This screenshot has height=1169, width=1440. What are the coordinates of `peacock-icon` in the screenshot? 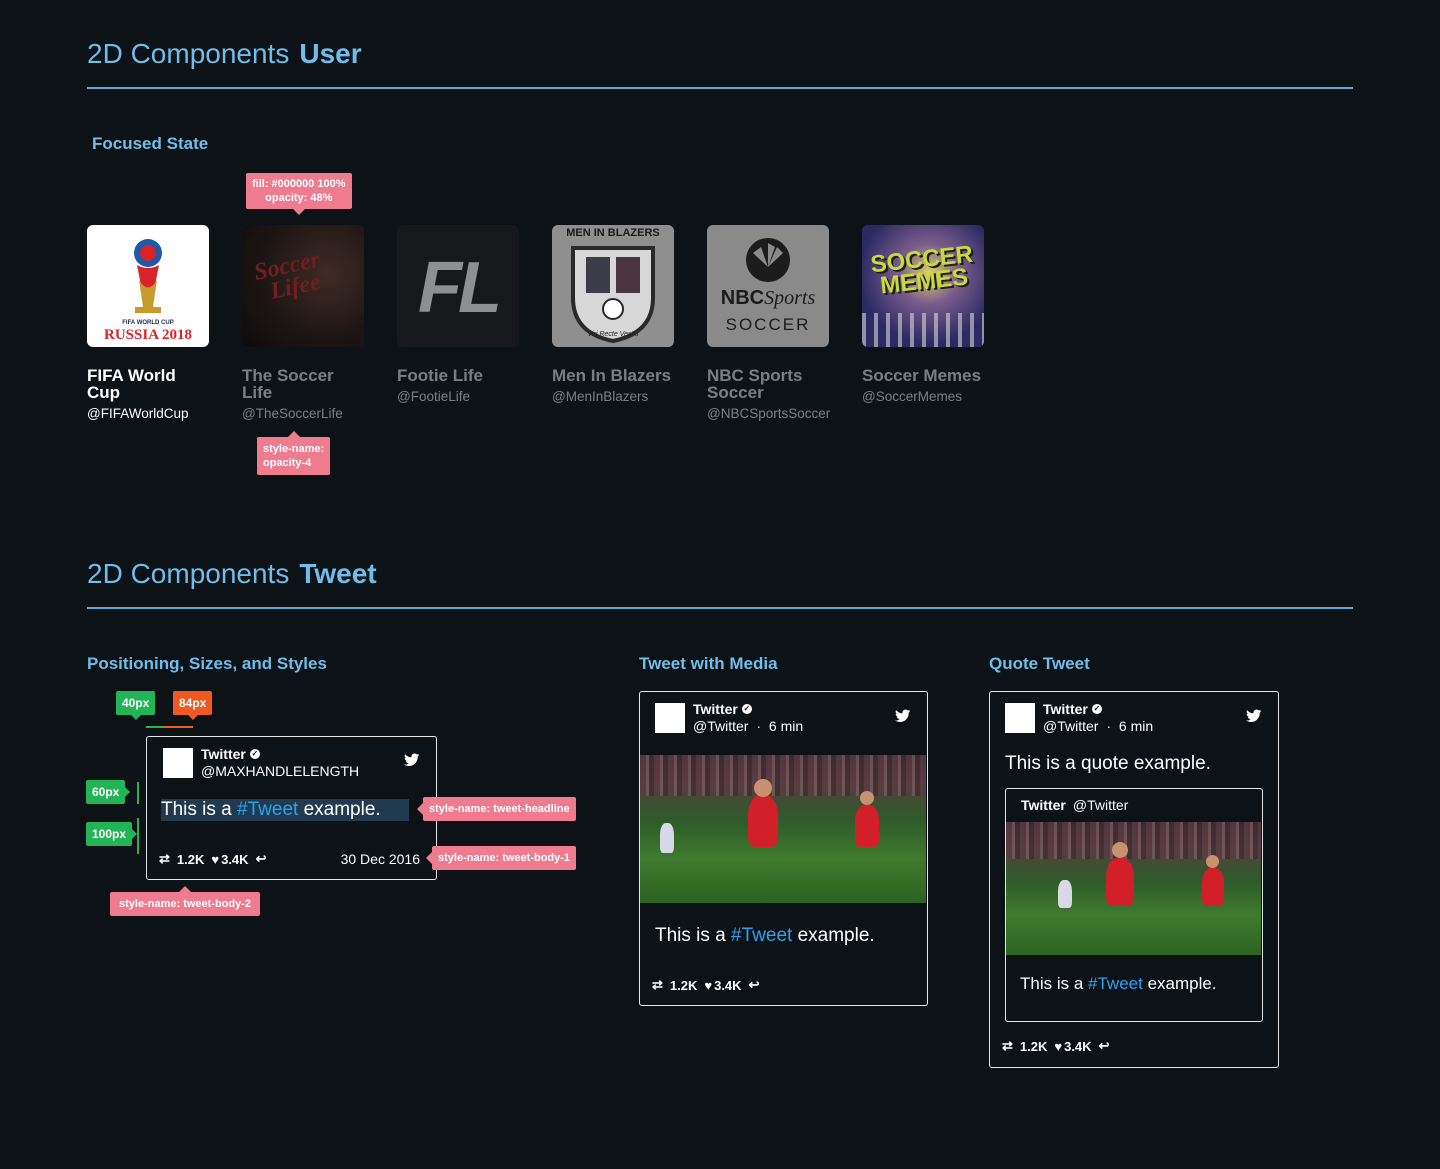 It's located at (768, 260).